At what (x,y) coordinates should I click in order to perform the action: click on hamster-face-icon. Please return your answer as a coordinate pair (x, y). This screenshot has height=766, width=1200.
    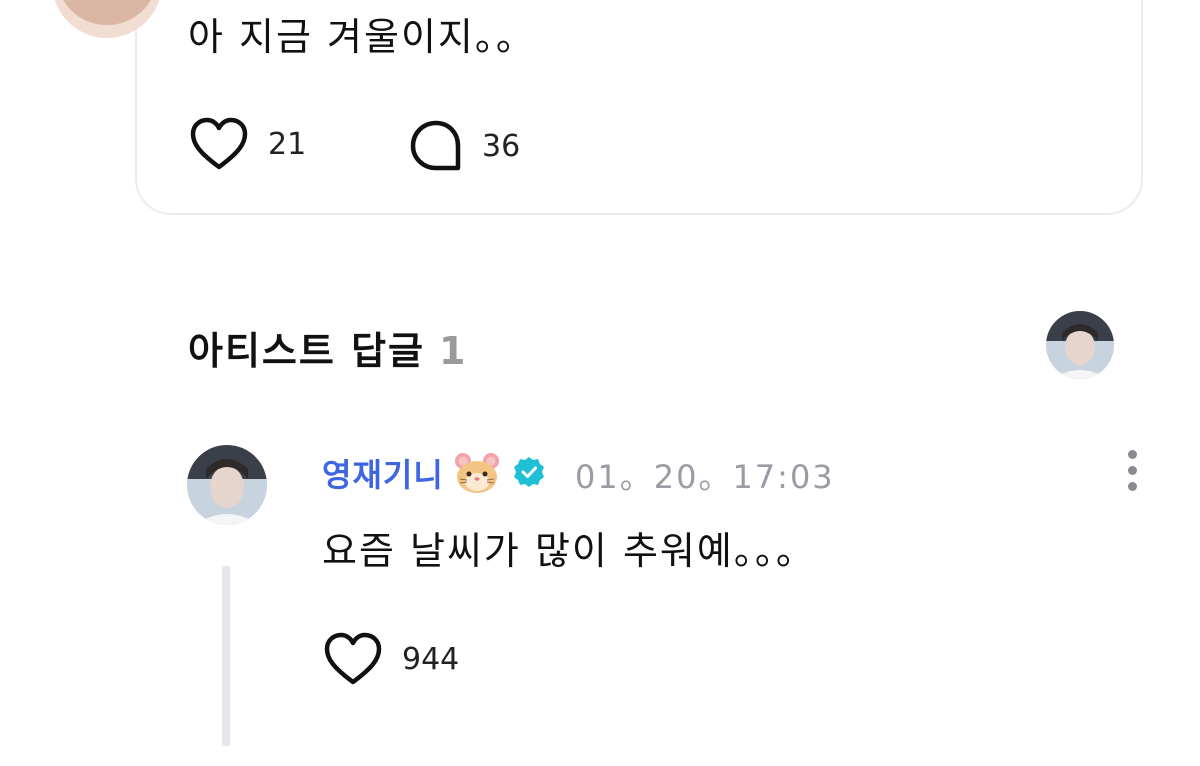
    Looking at the image, I should click on (477, 473).